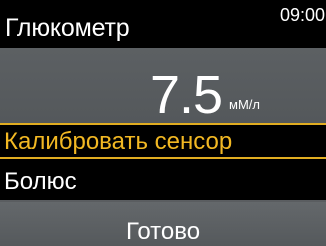 The width and height of the screenshot is (326, 246). Describe the element at coordinates (163, 231) in the screenshot. I see `done-button-label: Готово` at that location.